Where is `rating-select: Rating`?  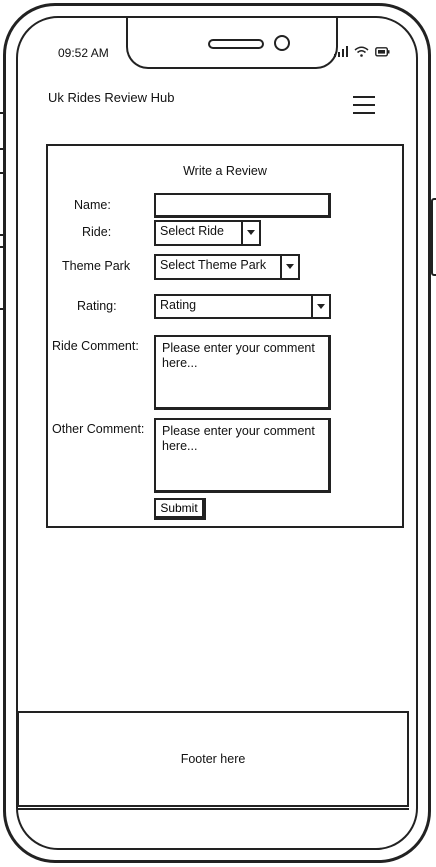 rating-select: Rating is located at coordinates (242, 306).